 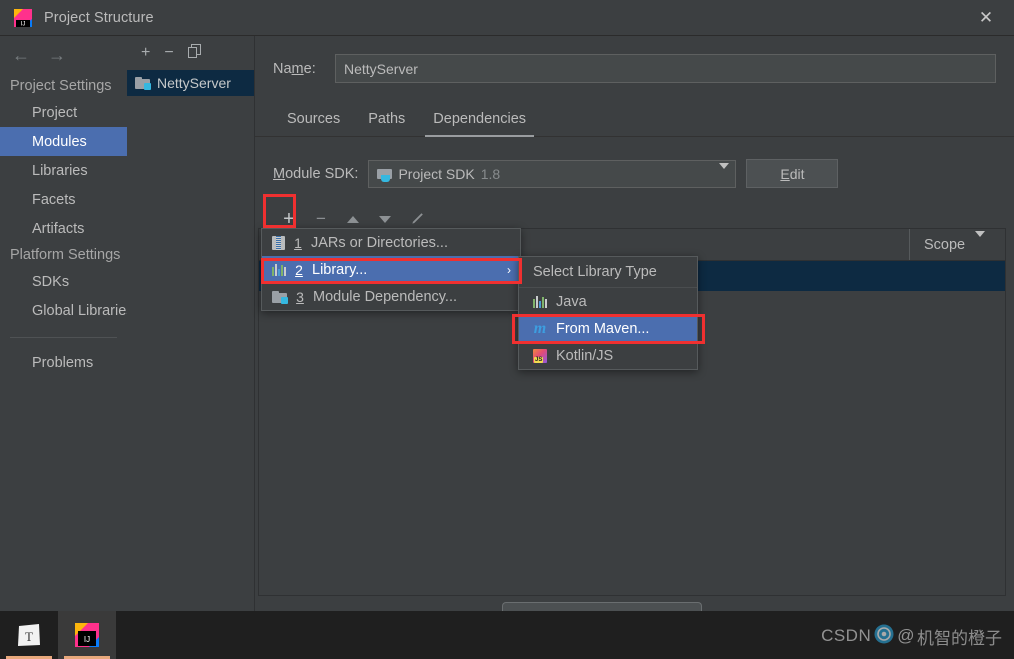 What do you see at coordinates (986, 18) in the screenshot?
I see `close-icon: ✕` at bounding box center [986, 18].